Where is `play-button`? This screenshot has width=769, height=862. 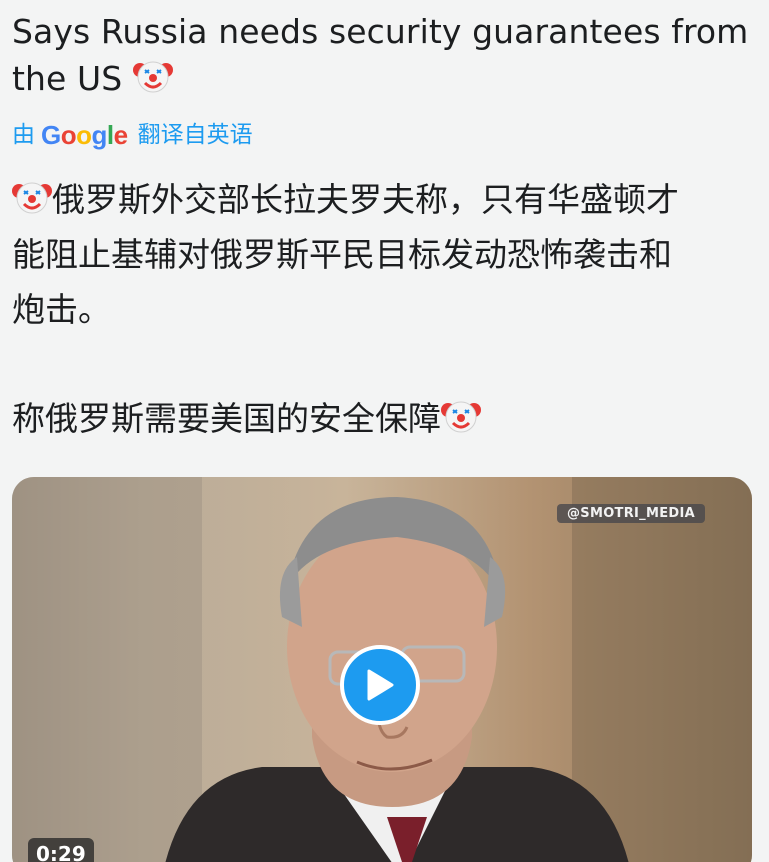 play-button is located at coordinates (380, 685).